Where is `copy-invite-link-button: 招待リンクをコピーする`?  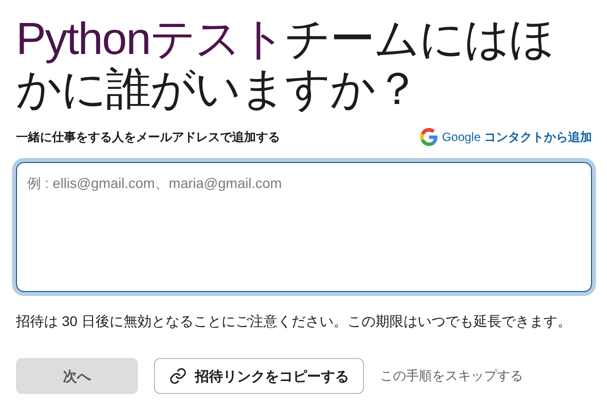 copy-invite-link-button: 招待リンクをコピーする is located at coordinates (259, 376).